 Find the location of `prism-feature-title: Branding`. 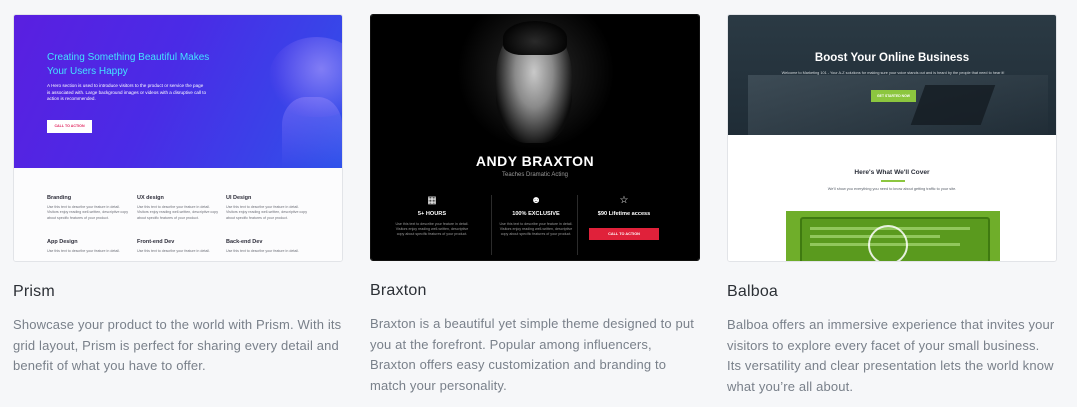

prism-feature-title: Branding is located at coordinates (59, 198).